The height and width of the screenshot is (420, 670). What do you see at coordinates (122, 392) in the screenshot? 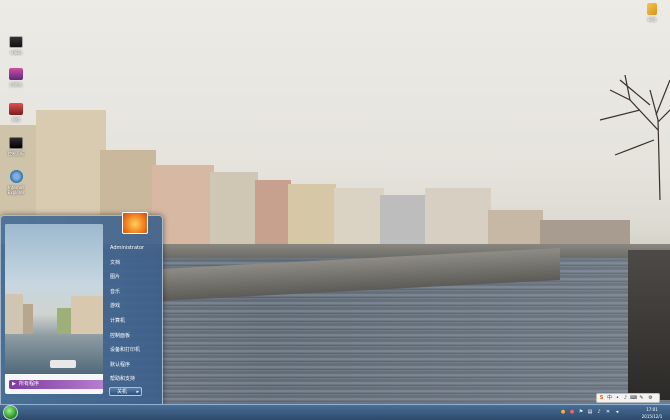
I see `shutdown-label: 关机` at bounding box center [122, 392].